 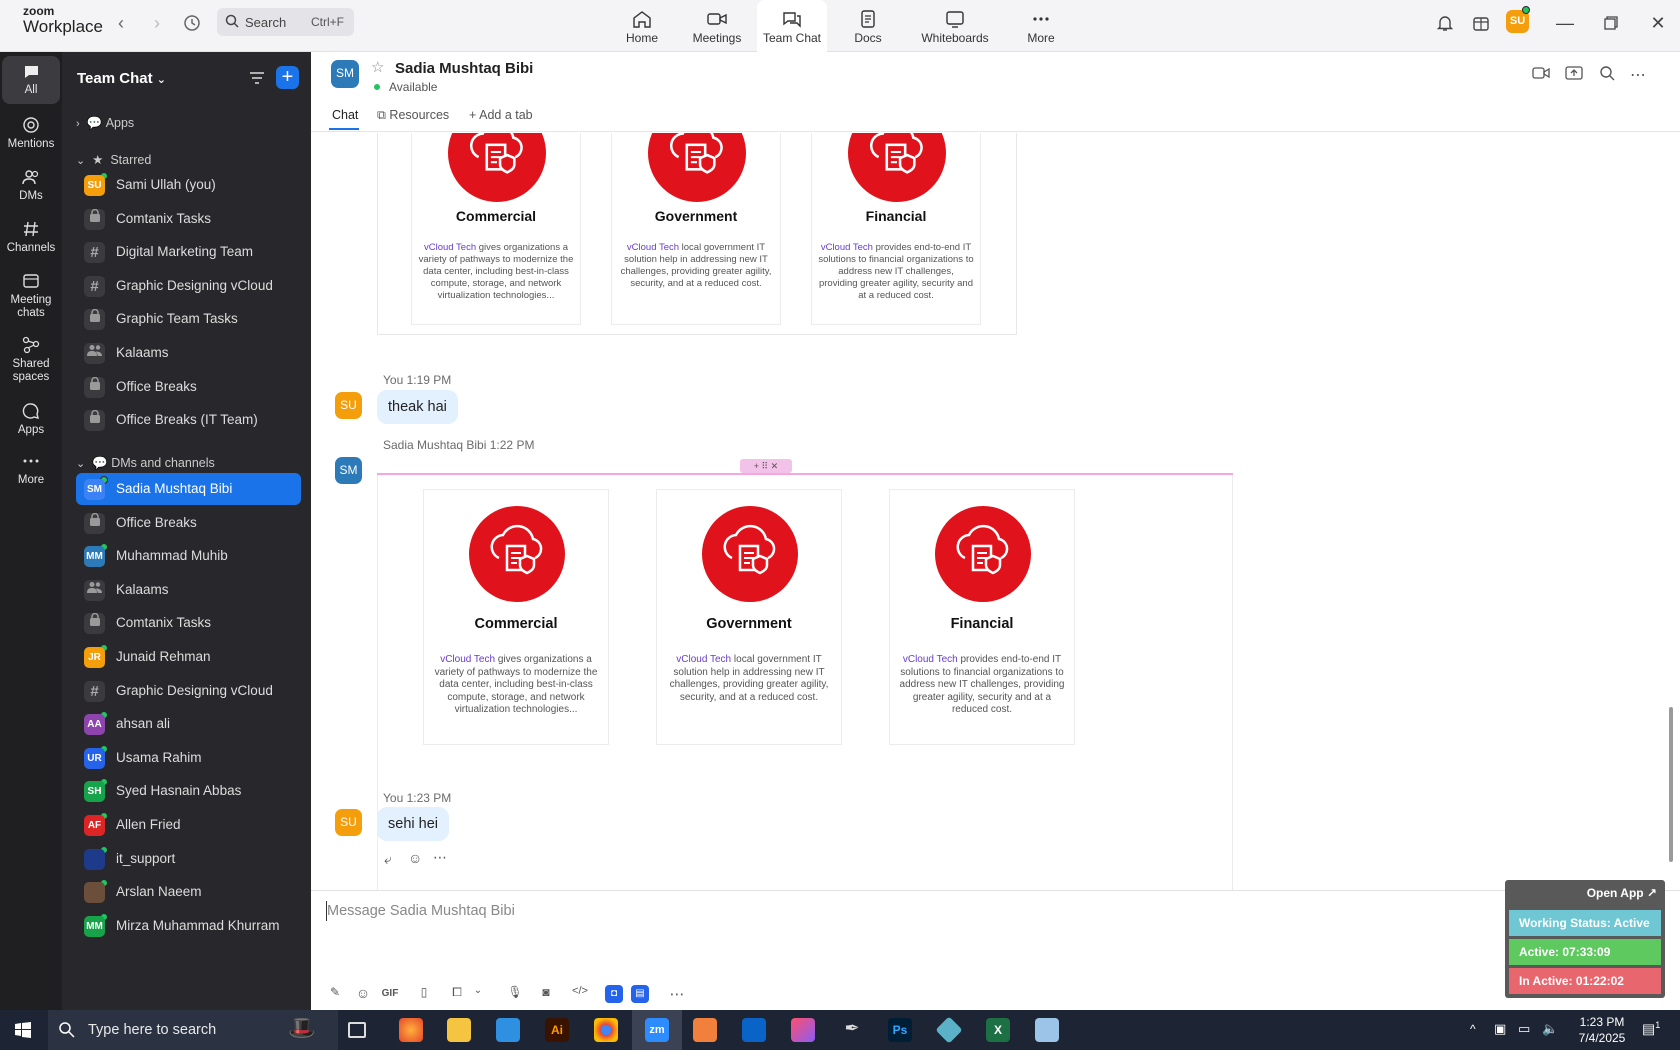 I want to click on back-arrow-icon: ‹, so click(x=121, y=23).